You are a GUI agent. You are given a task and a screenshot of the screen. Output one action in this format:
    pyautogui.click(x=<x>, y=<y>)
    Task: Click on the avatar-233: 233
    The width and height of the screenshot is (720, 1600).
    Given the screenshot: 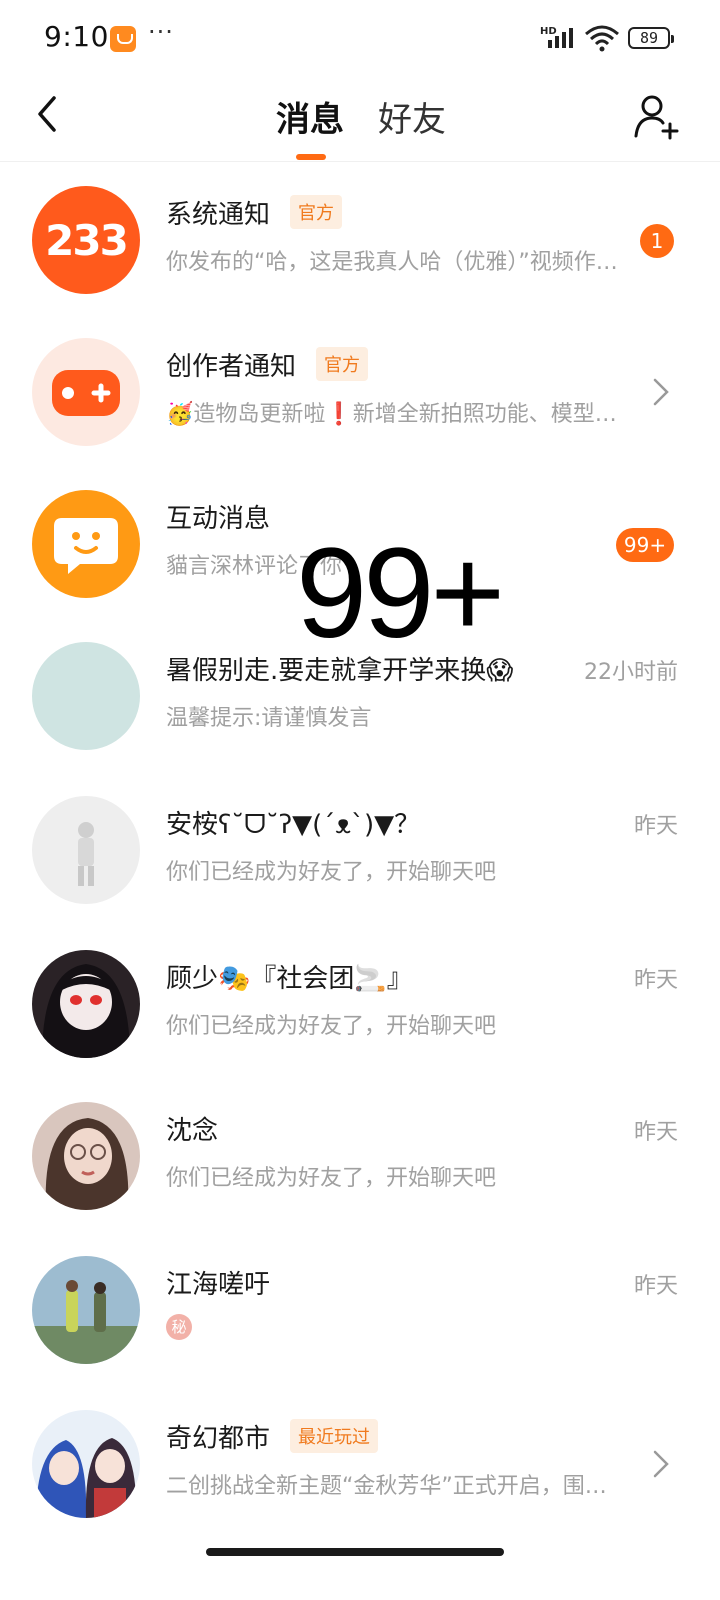 What is the action you would take?
    pyautogui.click(x=86, y=240)
    